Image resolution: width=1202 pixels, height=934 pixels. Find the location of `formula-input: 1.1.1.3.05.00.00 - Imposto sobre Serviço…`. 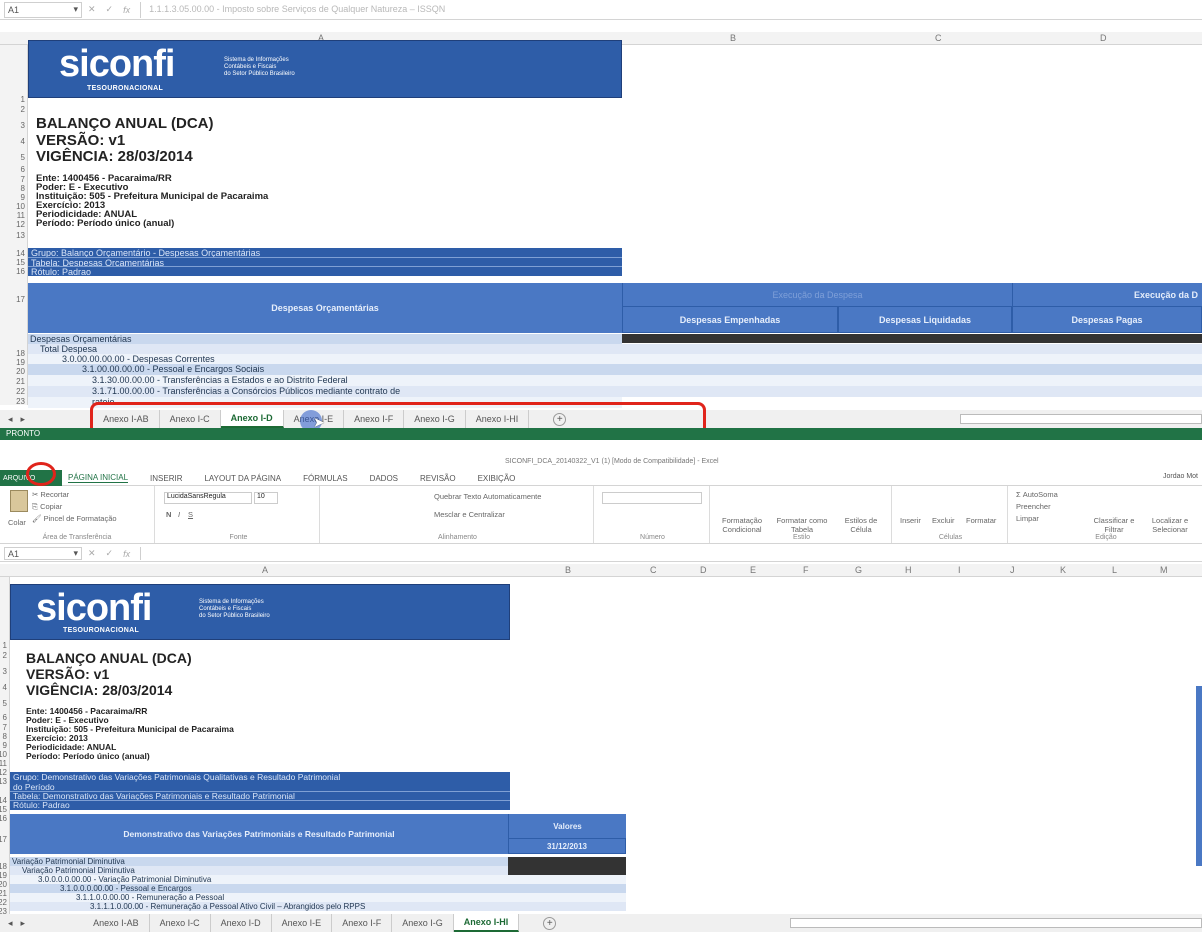

formula-input: 1.1.1.3.05.00.00 - Imposto sobre Serviço… is located at coordinates (671, 9).